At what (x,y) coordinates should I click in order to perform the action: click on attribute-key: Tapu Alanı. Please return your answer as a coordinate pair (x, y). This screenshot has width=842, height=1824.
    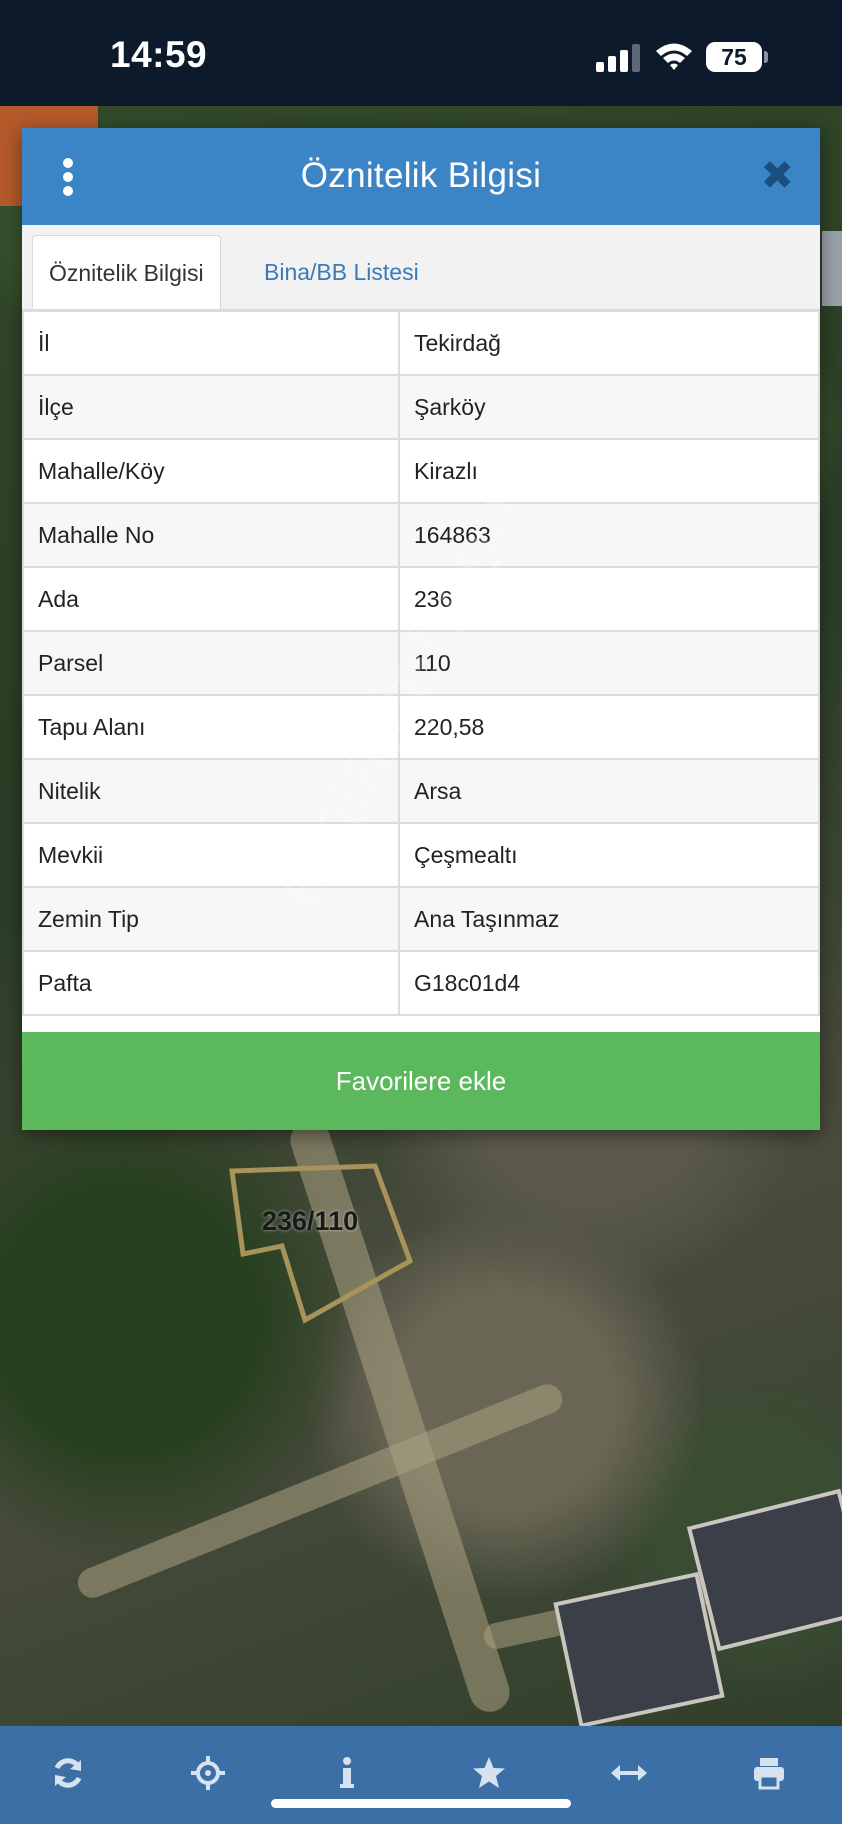
    Looking at the image, I should click on (211, 727).